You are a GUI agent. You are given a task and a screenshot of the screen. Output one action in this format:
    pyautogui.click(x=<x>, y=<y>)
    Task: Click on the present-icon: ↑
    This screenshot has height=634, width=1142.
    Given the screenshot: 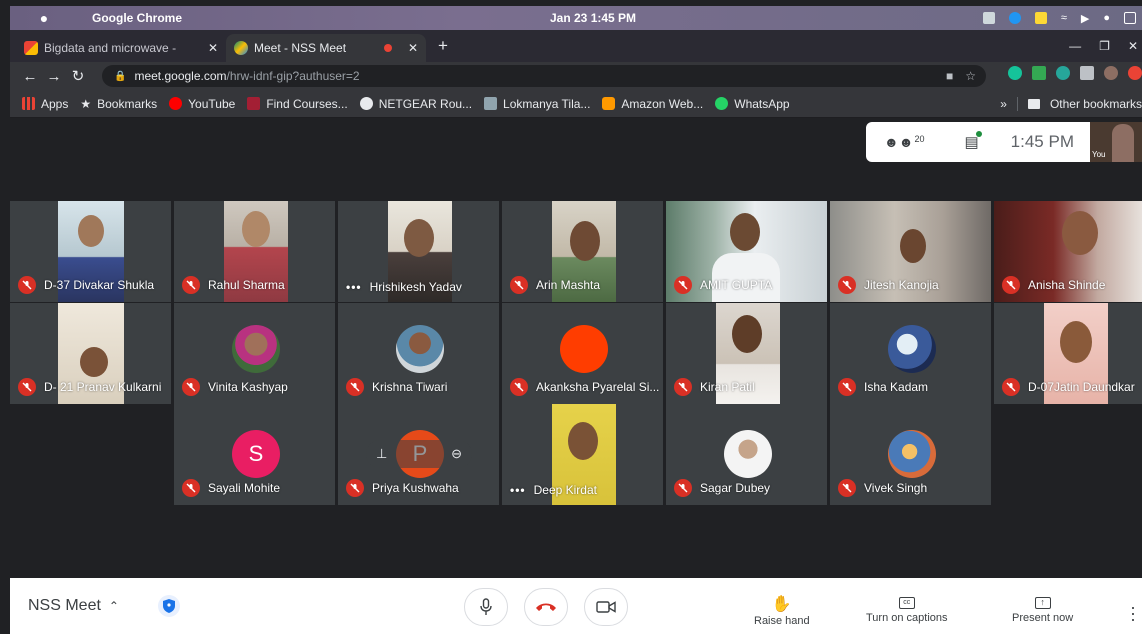 What is the action you would take?
    pyautogui.click(x=1042, y=603)
    